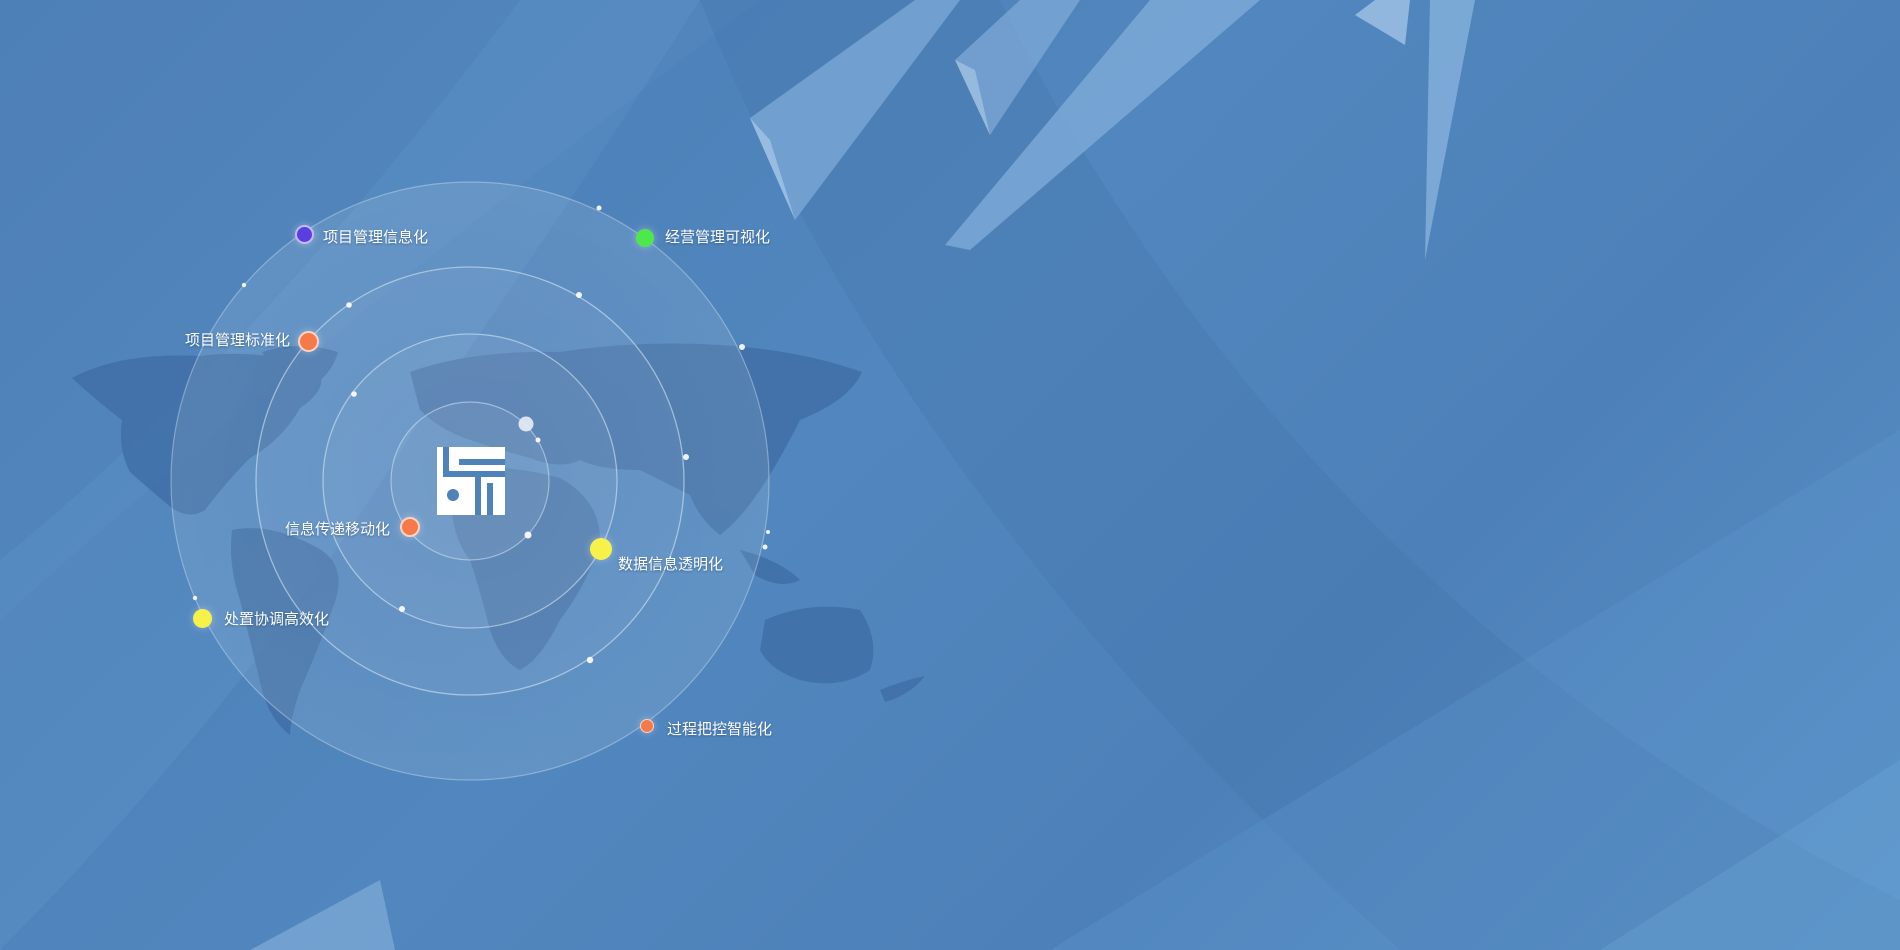  What do you see at coordinates (277, 619) in the screenshot?
I see `node-label-efficient: 处置协调高效化` at bounding box center [277, 619].